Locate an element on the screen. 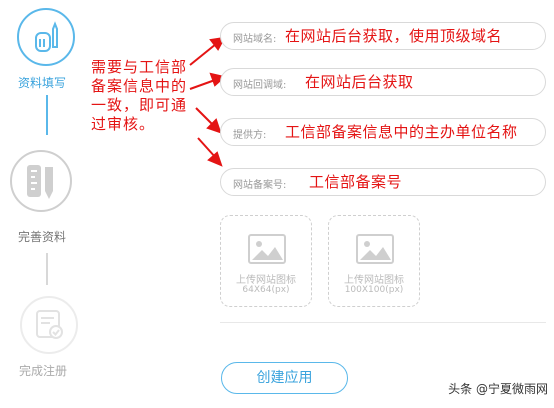 Image resolution: width=554 pixels, height=408 pixels. domain-label: 网站域名: is located at coordinates (255, 39).